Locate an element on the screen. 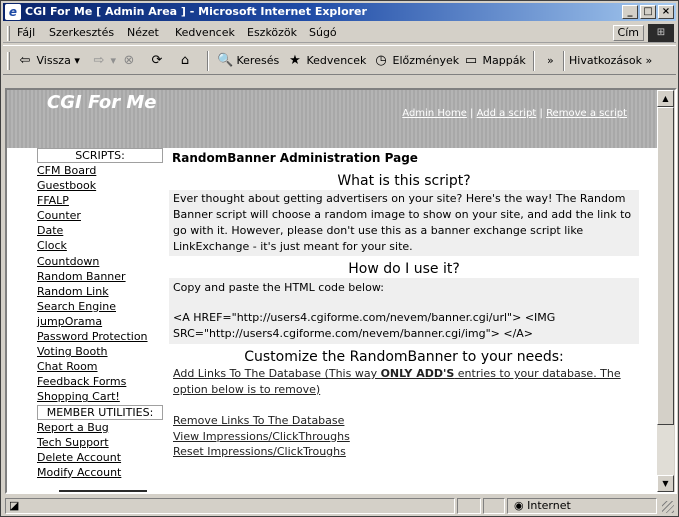 The width and height of the screenshot is (679, 517). reset-impressions-link: Reset Impressions/ClickTroughs is located at coordinates (404, 452).